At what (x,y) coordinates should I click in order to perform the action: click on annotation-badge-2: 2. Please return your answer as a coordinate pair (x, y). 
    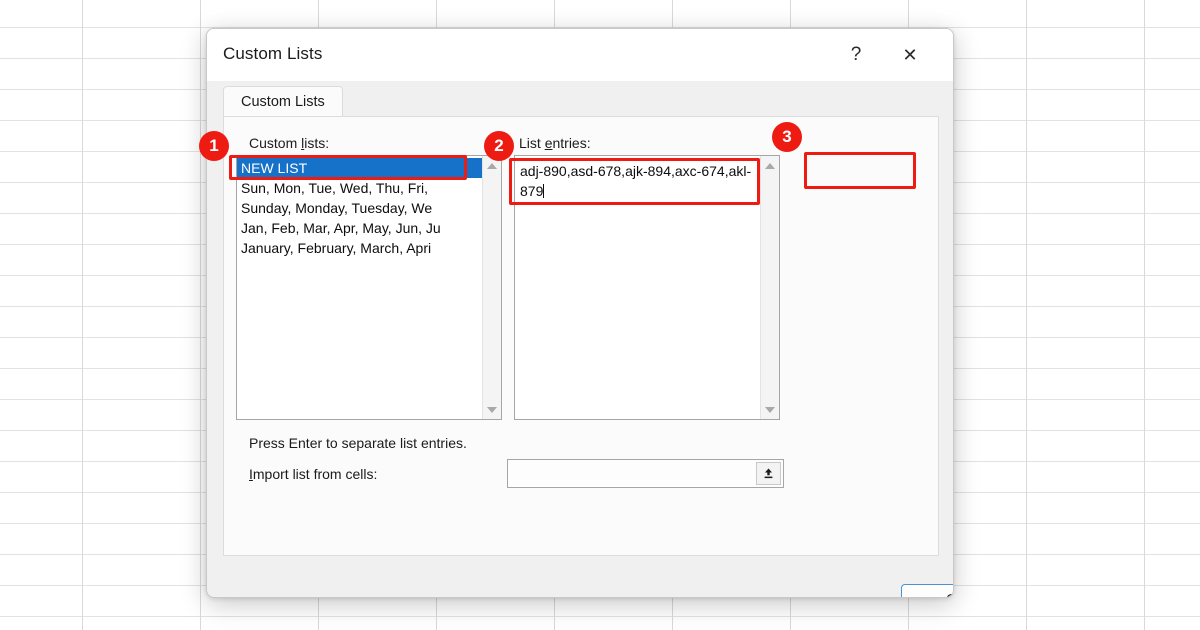
    Looking at the image, I should click on (499, 146).